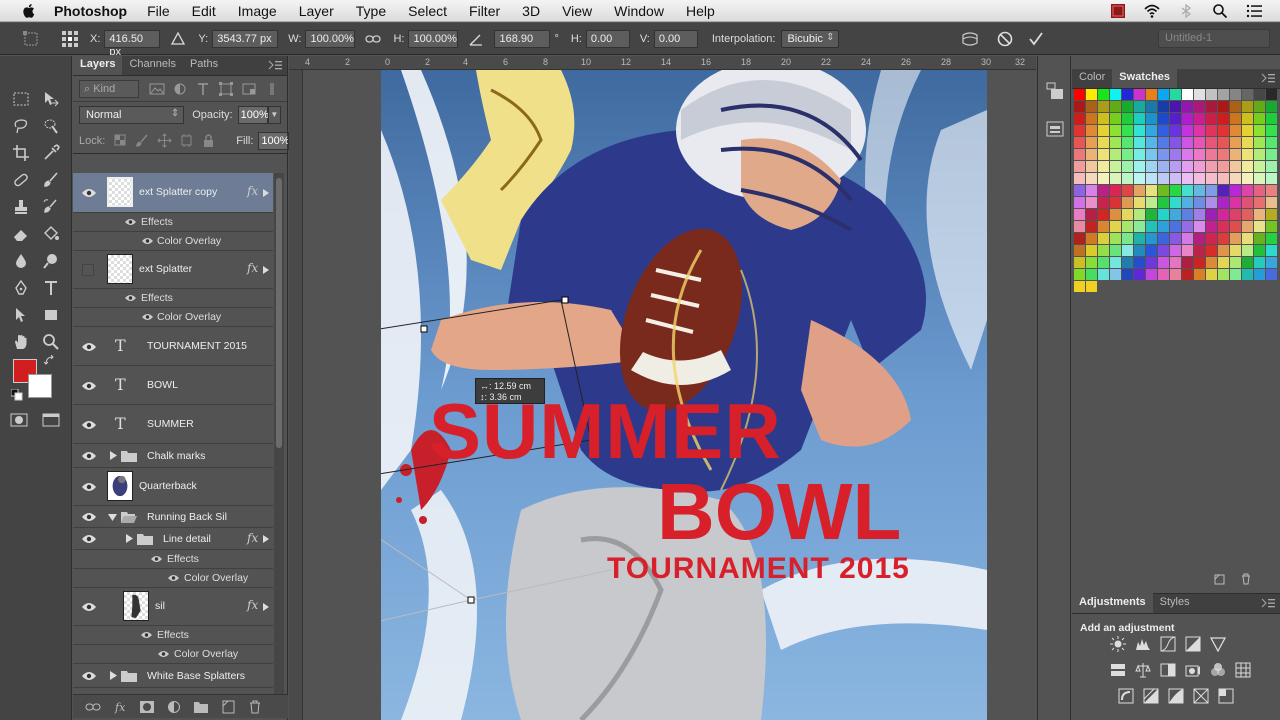 The width and height of the screenshot is (1280, 720). What do you see at coordinates (51, 234) in the screenshot?
I see `gradient-tool` at bounding box center [51, 234].